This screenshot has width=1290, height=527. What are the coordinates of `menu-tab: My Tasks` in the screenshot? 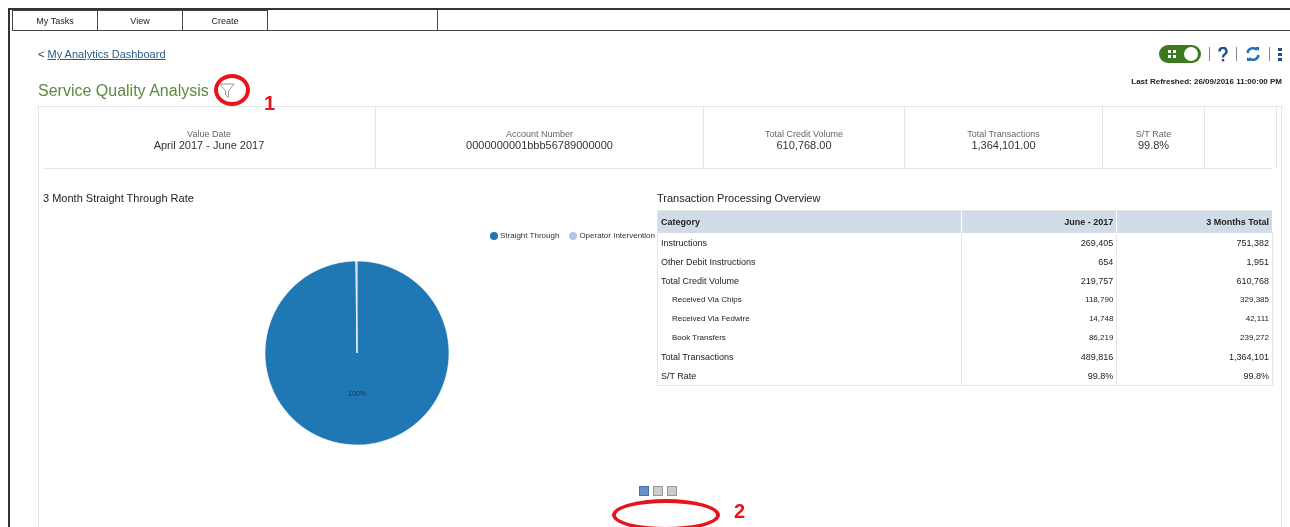 It's located at (55, 20).